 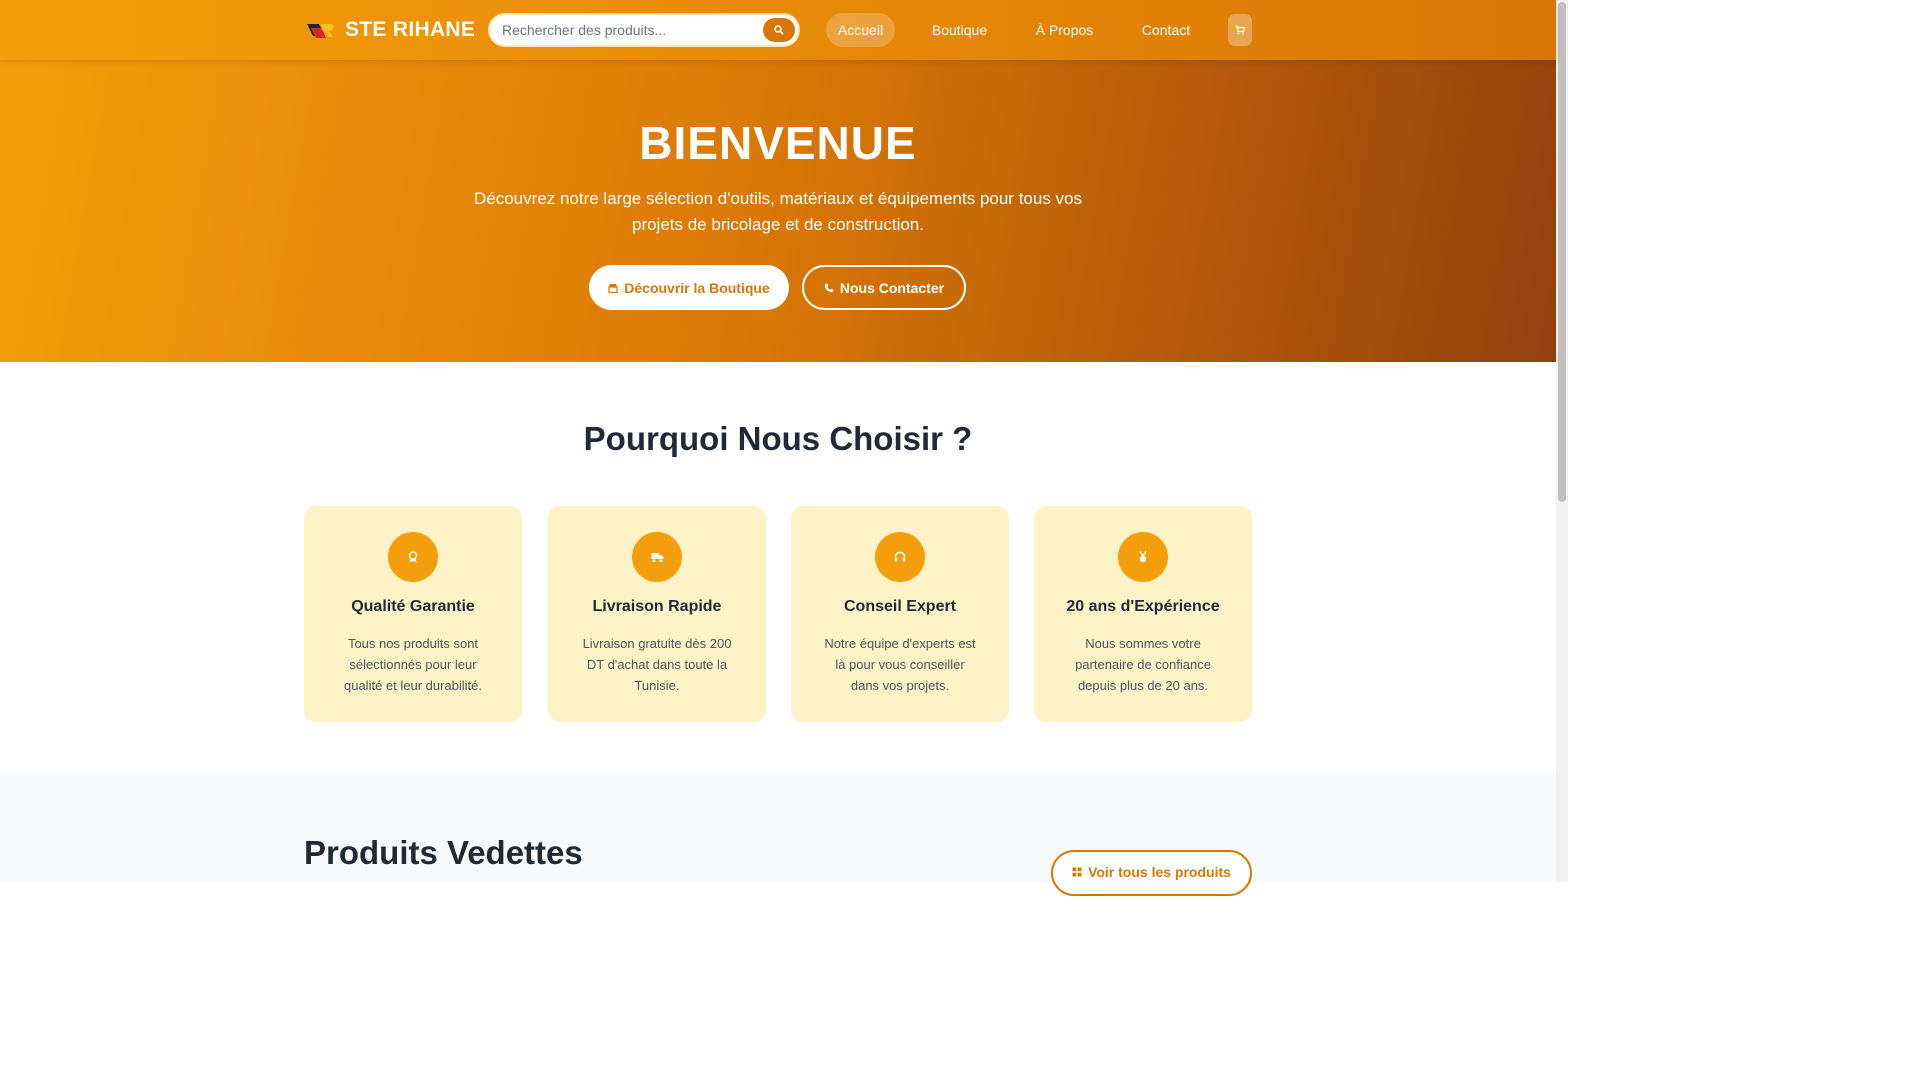 What do you see at coordinates (778, 438) in the screenshot?
I see `why-choose-title: Pourquoi Nous Choisir ?` at bounding box center [778, 438].